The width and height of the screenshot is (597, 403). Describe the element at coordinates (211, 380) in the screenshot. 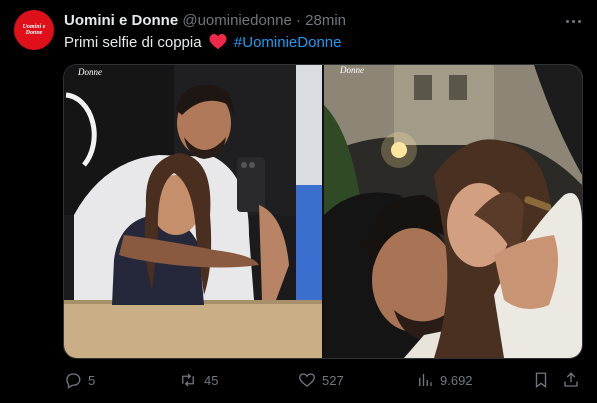

I see `repost-count: 45` at that location.